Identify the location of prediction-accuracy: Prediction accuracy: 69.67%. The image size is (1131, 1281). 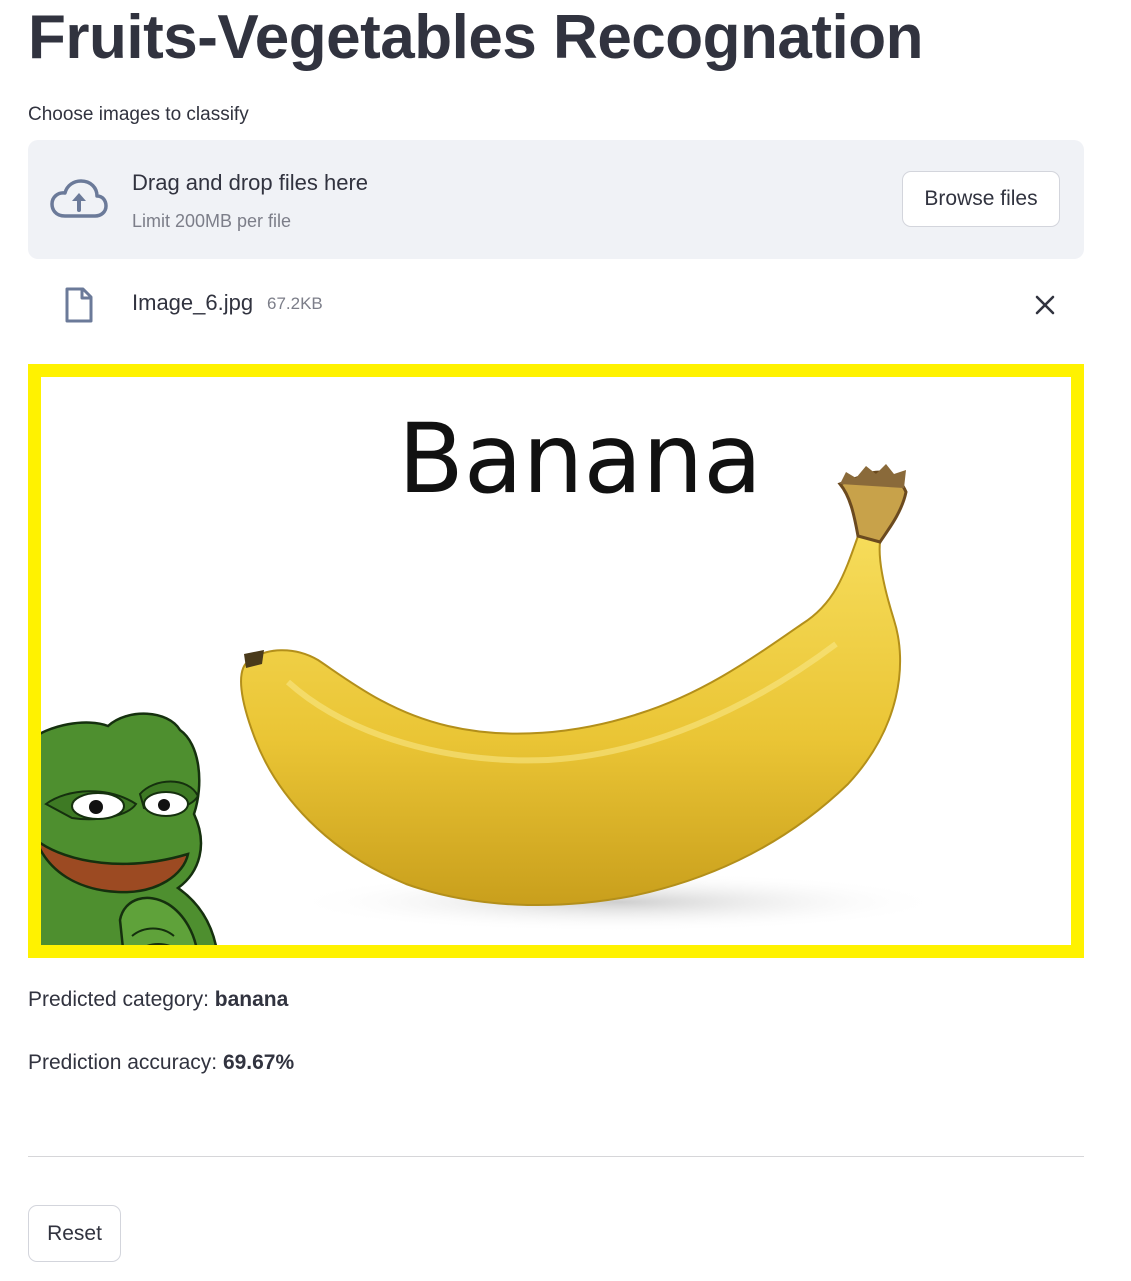
(161, 1063).